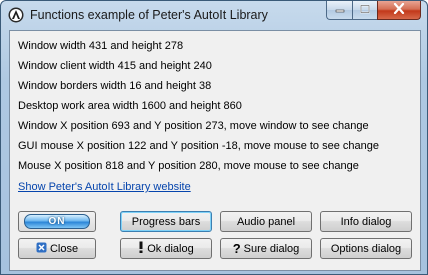  I want to click on close-window-button, so click(399, 10).